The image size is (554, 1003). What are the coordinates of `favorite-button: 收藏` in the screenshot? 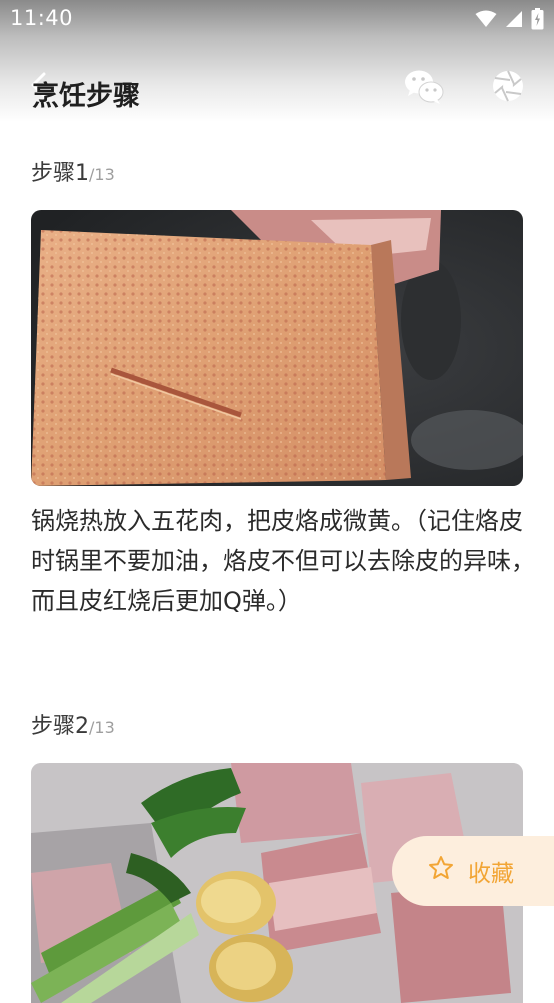 It's located at (473, 871).